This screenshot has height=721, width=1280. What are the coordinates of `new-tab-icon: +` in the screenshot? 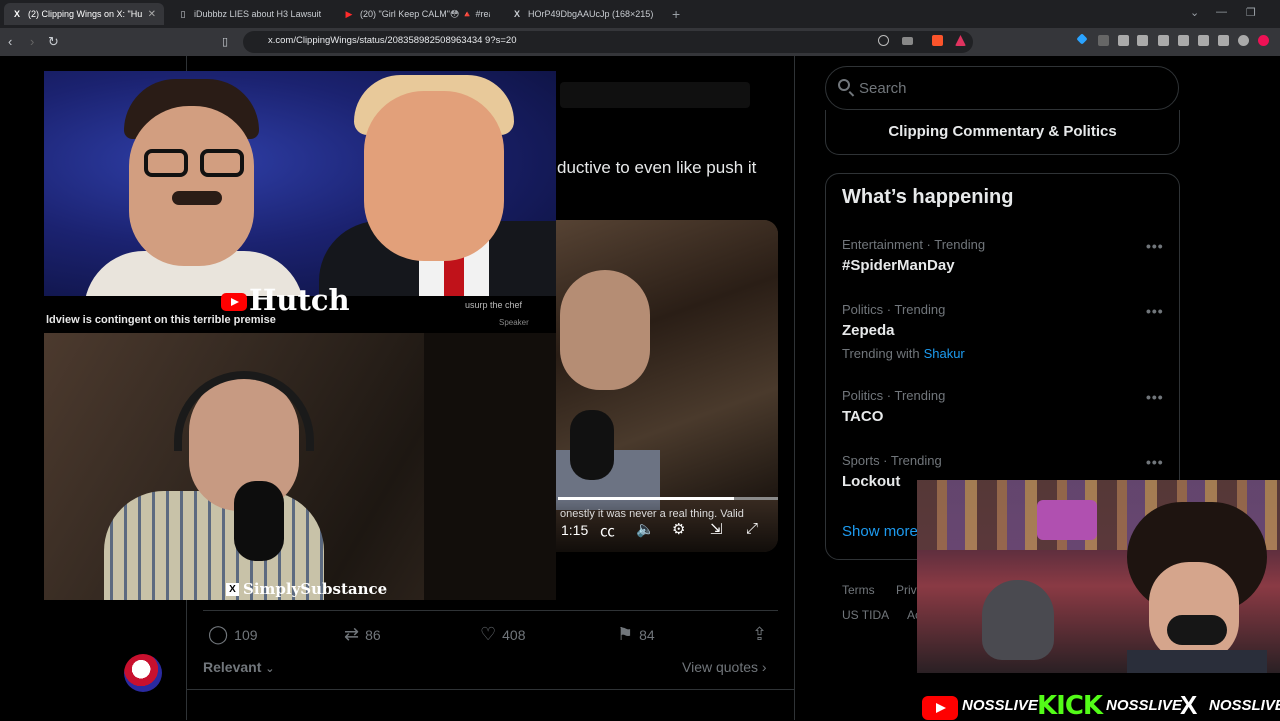 It's located at (676, 14).